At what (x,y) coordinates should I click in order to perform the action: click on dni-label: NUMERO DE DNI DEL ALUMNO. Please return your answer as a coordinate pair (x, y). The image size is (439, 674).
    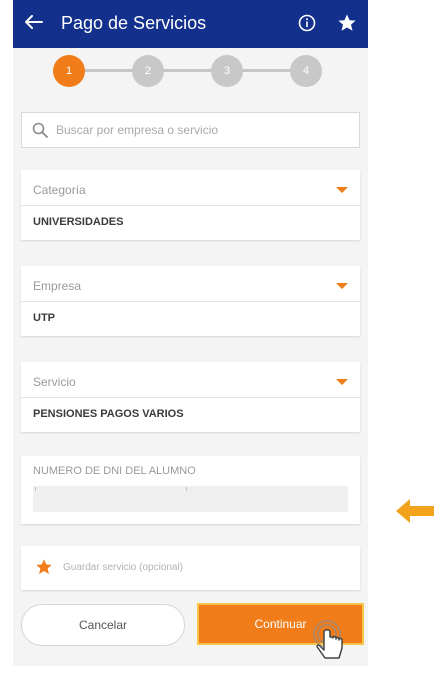
    Looking at the image, I should click on (114, 471).